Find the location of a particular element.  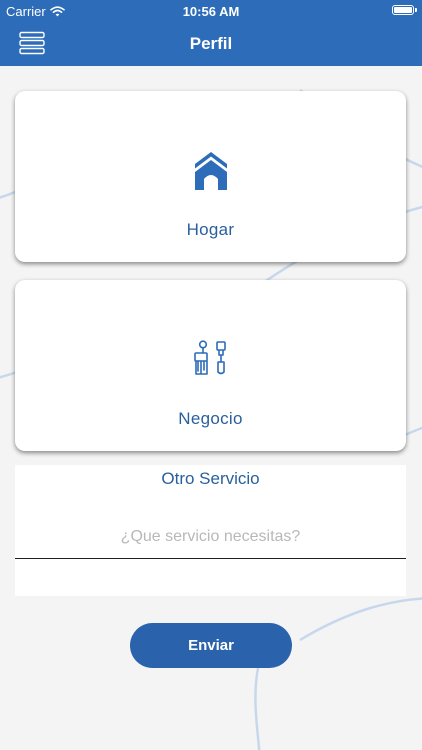

service-input is located at coordinates (210, 542).